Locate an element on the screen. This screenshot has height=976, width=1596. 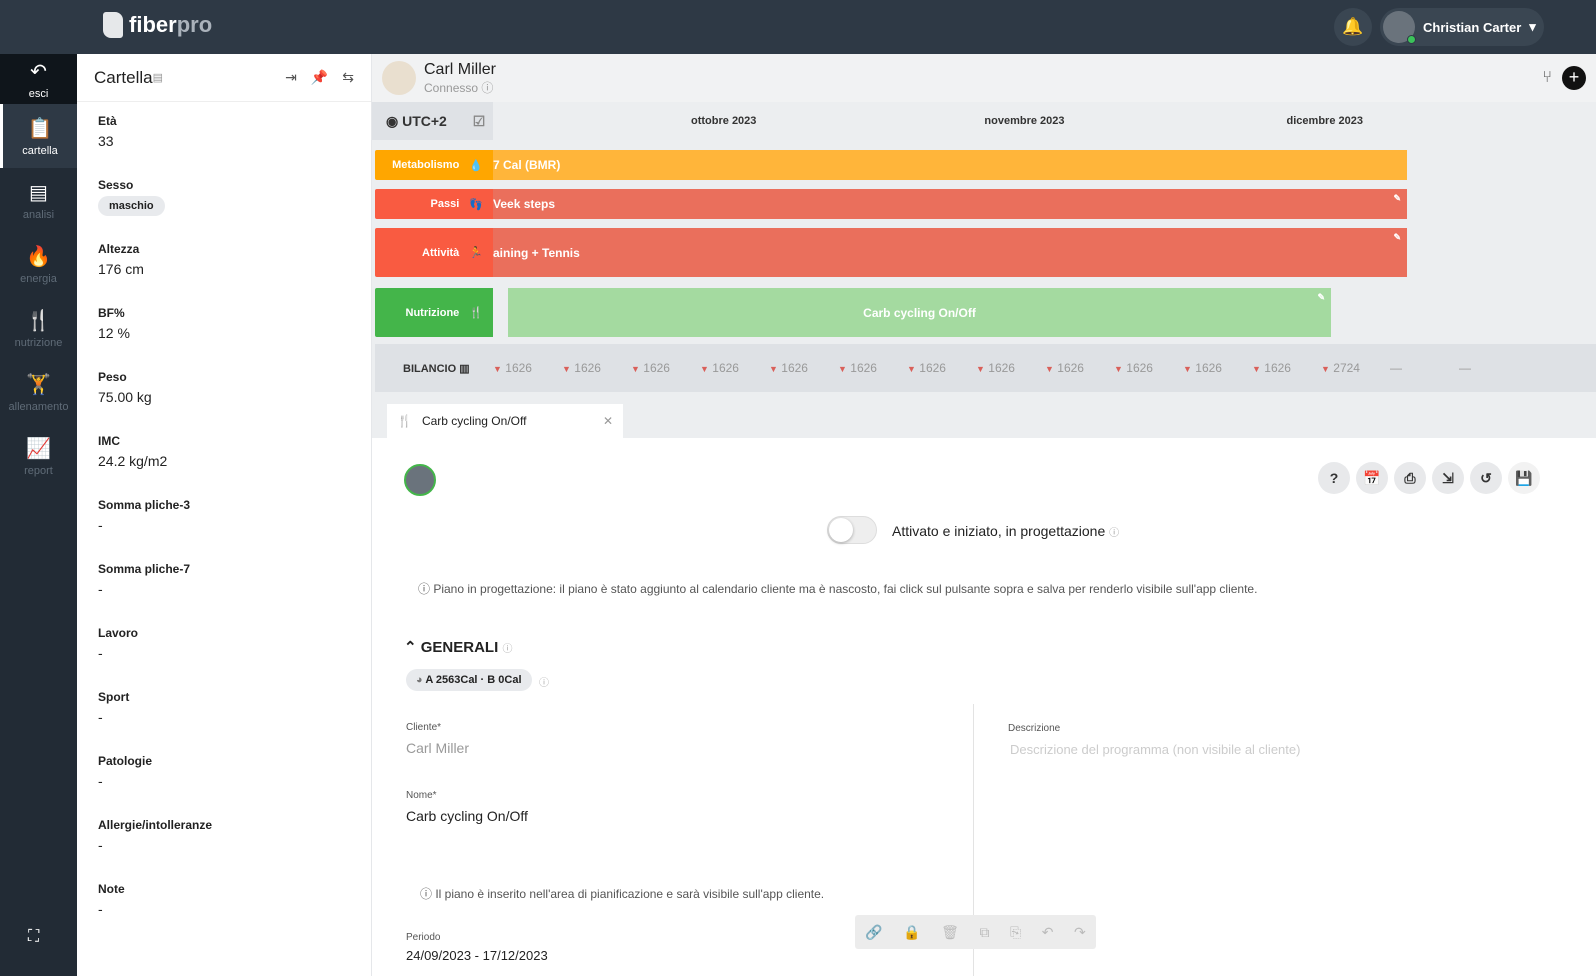
pin-icon: 📌 is located at coordinates (319, 77).